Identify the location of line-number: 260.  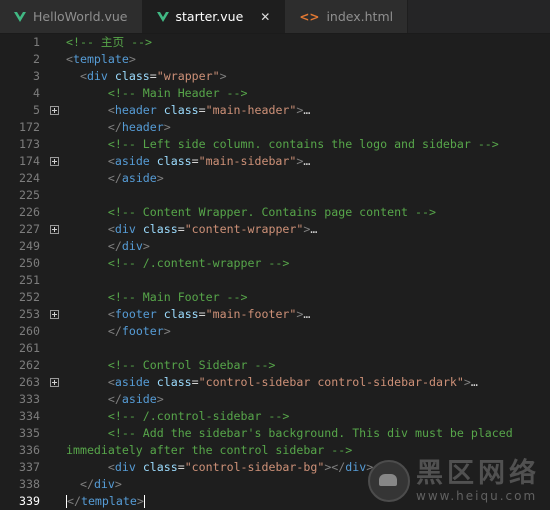
(22, 331).